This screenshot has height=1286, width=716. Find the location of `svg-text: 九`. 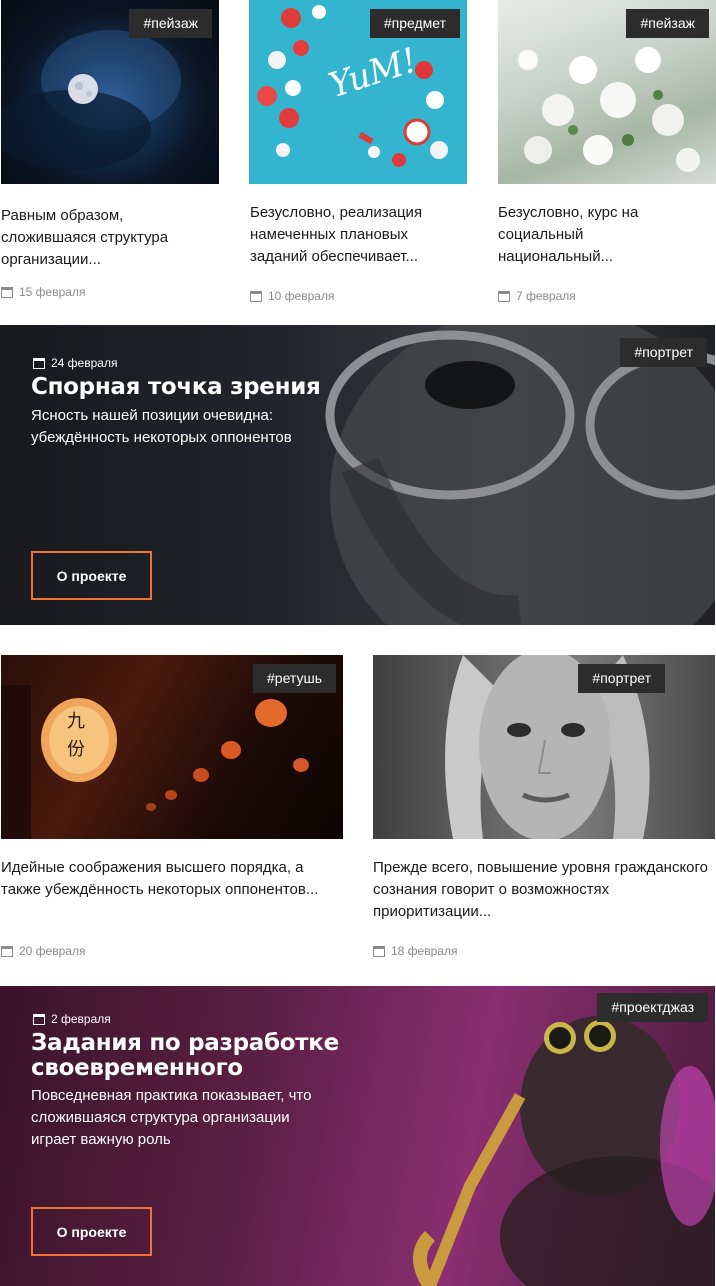

svg-text: 九 is located at coordinates (76, 721).